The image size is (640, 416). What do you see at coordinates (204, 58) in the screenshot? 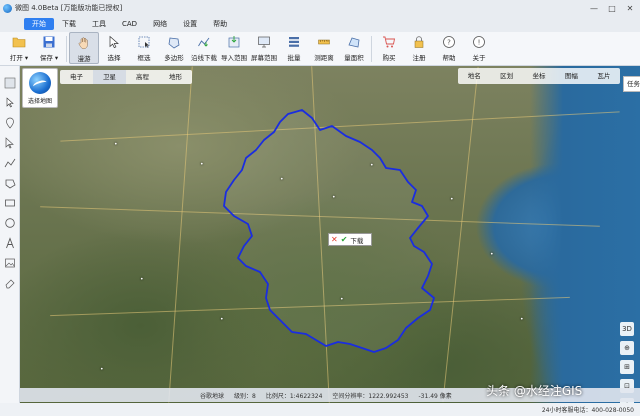
I see `line-download-label: 沿线下载` at bounding box center [204, 58].